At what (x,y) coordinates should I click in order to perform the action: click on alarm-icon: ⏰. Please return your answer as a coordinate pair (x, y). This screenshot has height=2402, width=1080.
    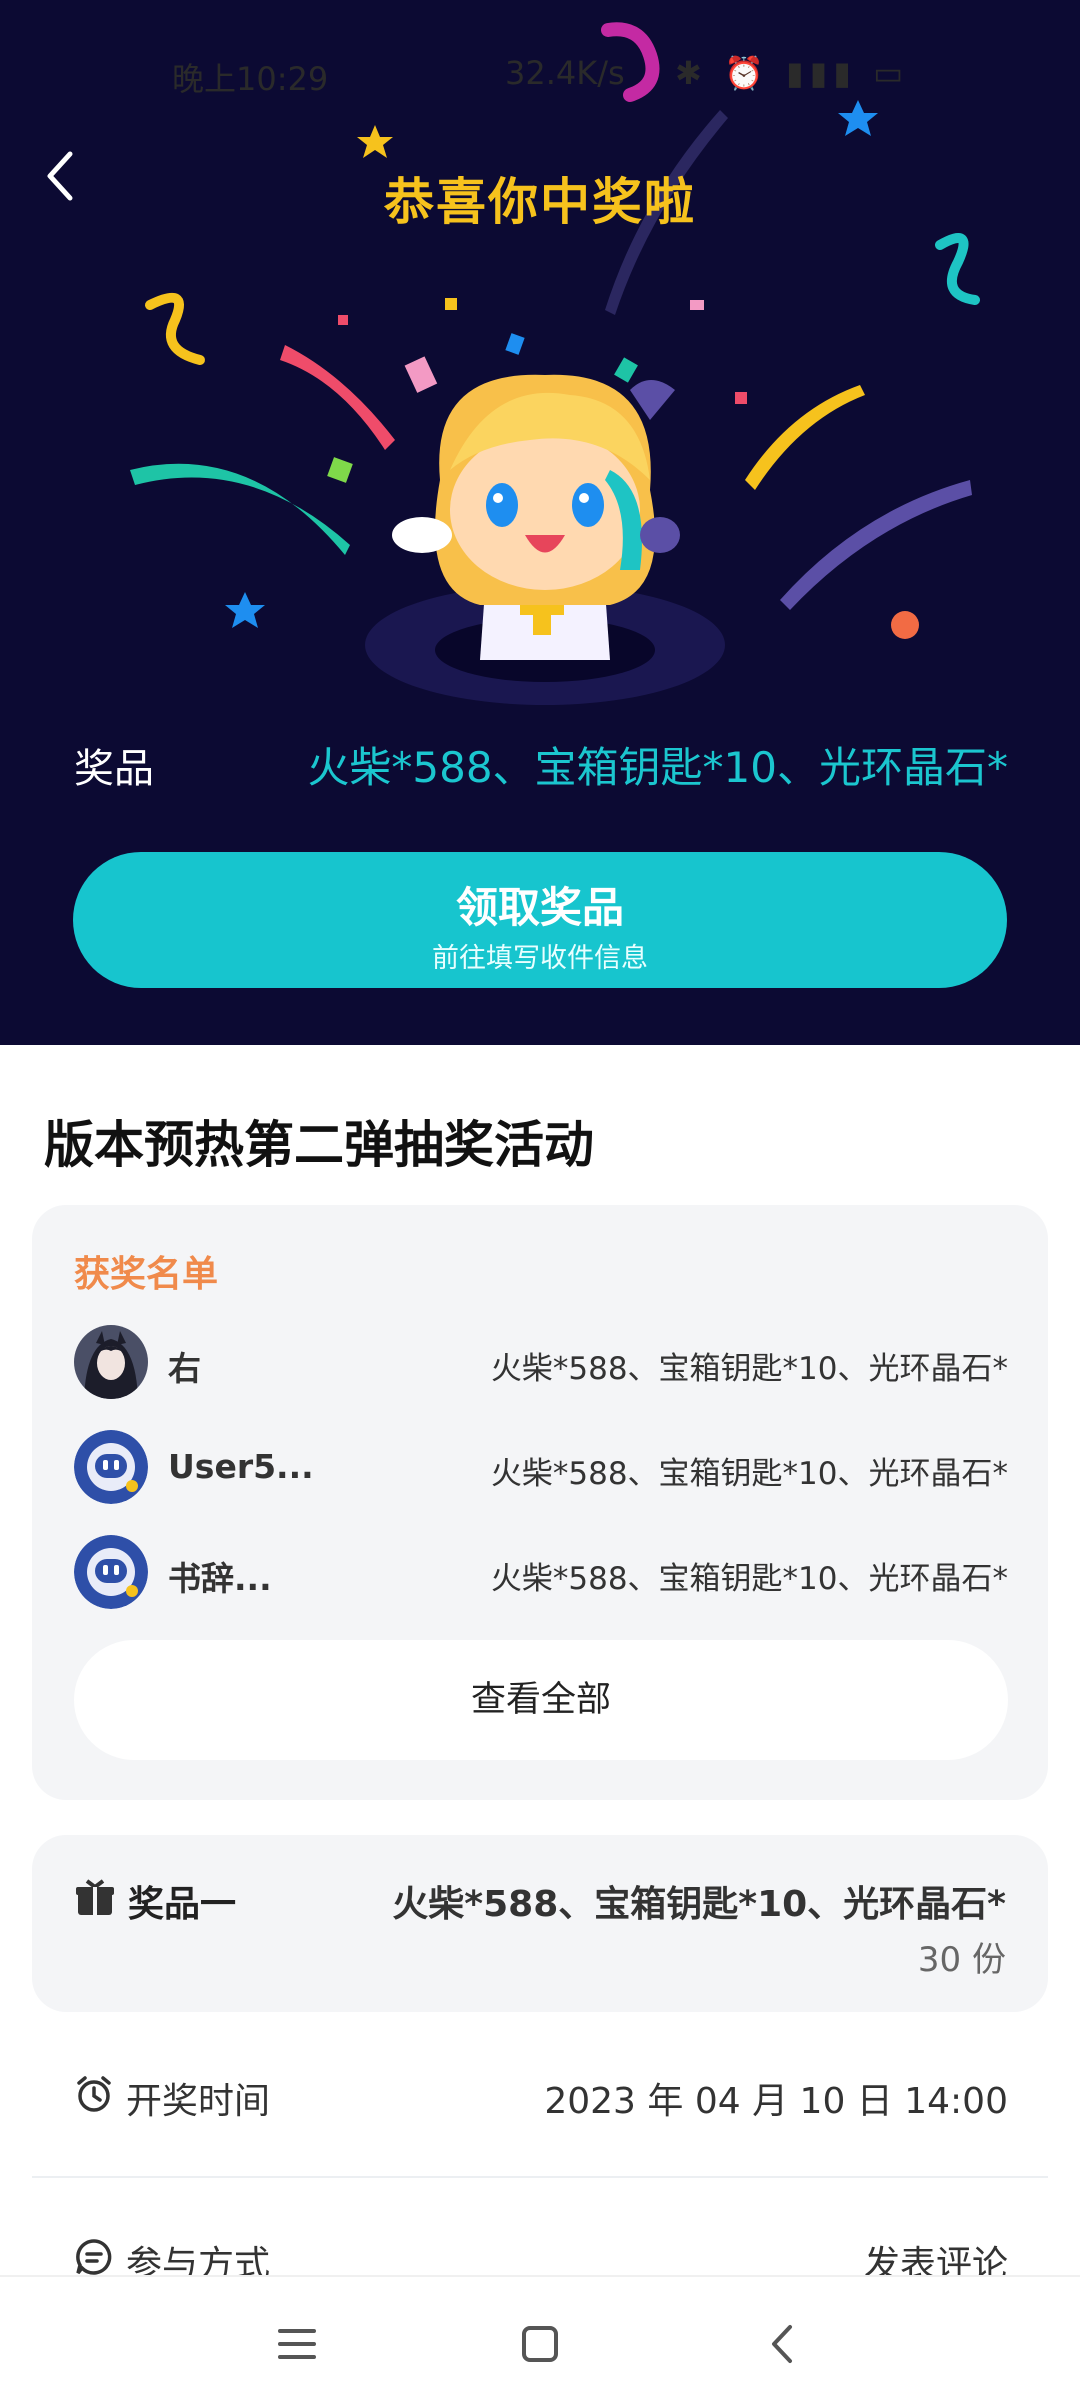
    Looking at the image, I should click on (746, 73).